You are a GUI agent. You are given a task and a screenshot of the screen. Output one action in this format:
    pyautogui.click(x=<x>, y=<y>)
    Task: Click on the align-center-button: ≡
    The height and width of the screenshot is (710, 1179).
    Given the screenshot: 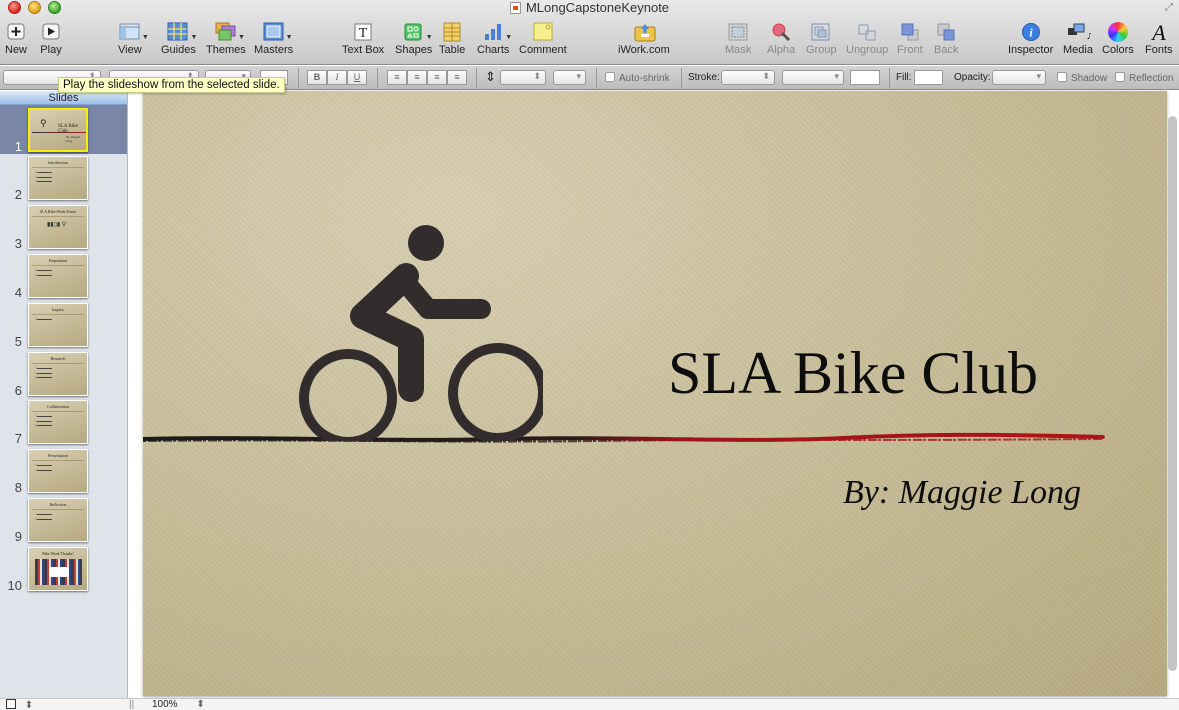 What is the action you would take?
    pyautogui.click(x=417, y=77)
    